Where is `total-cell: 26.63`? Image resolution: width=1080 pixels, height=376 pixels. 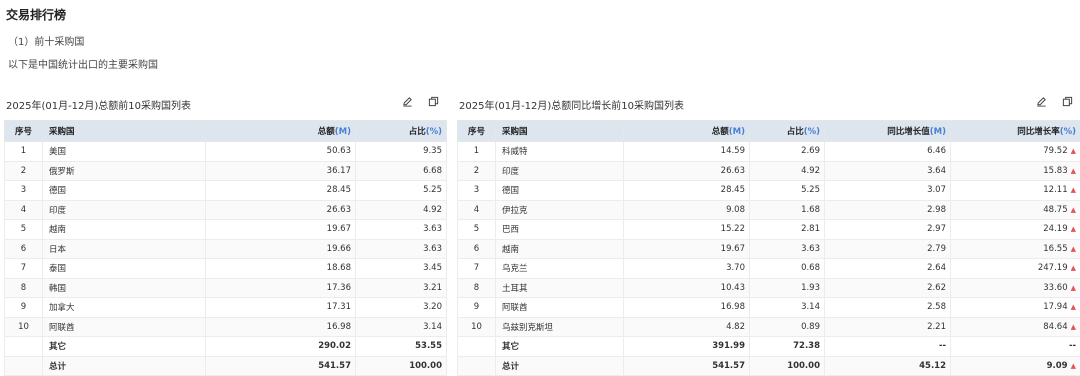 total-cell: 26.63 is located at coordinates (686, 170).